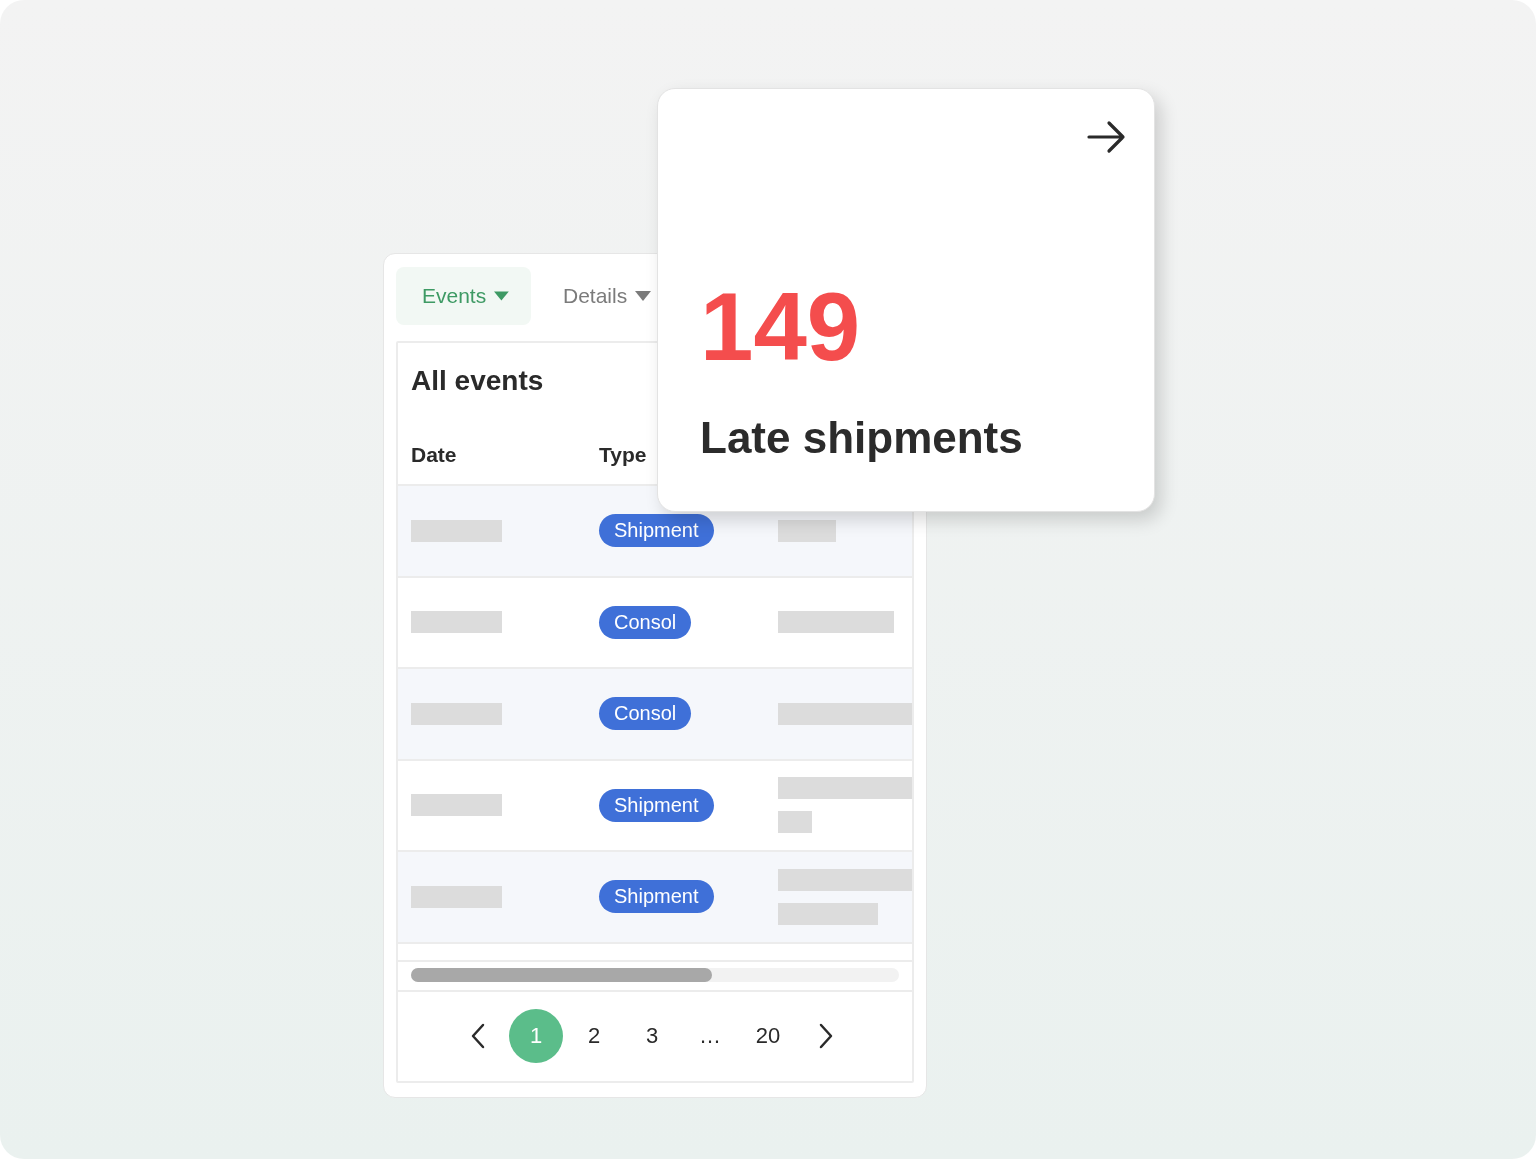  What do you see at coordinates (477, 381) in the screenshot?
I see `table-title: All events` at bounding box center [477, 381].